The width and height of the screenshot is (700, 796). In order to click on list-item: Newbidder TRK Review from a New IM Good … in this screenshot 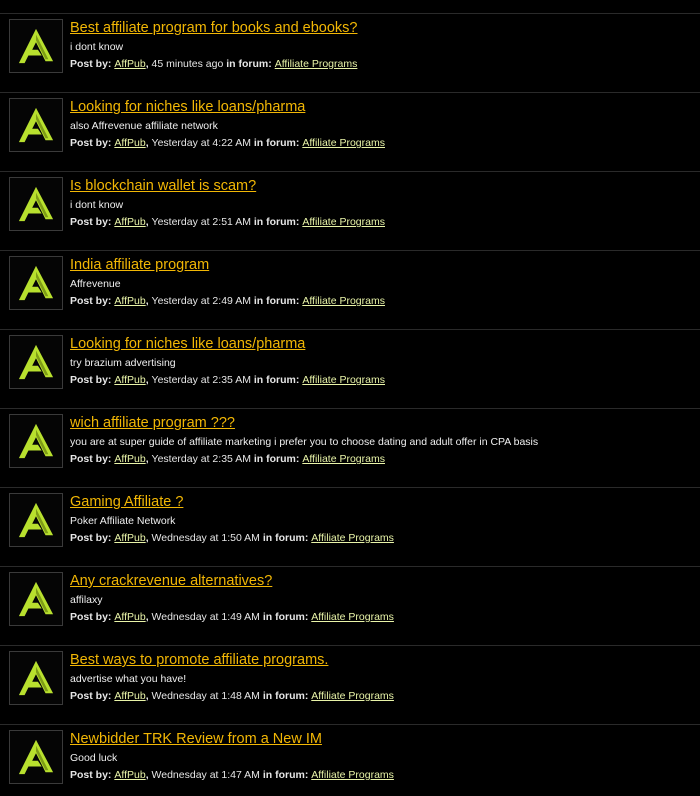, I will do `click(350, 760)`.